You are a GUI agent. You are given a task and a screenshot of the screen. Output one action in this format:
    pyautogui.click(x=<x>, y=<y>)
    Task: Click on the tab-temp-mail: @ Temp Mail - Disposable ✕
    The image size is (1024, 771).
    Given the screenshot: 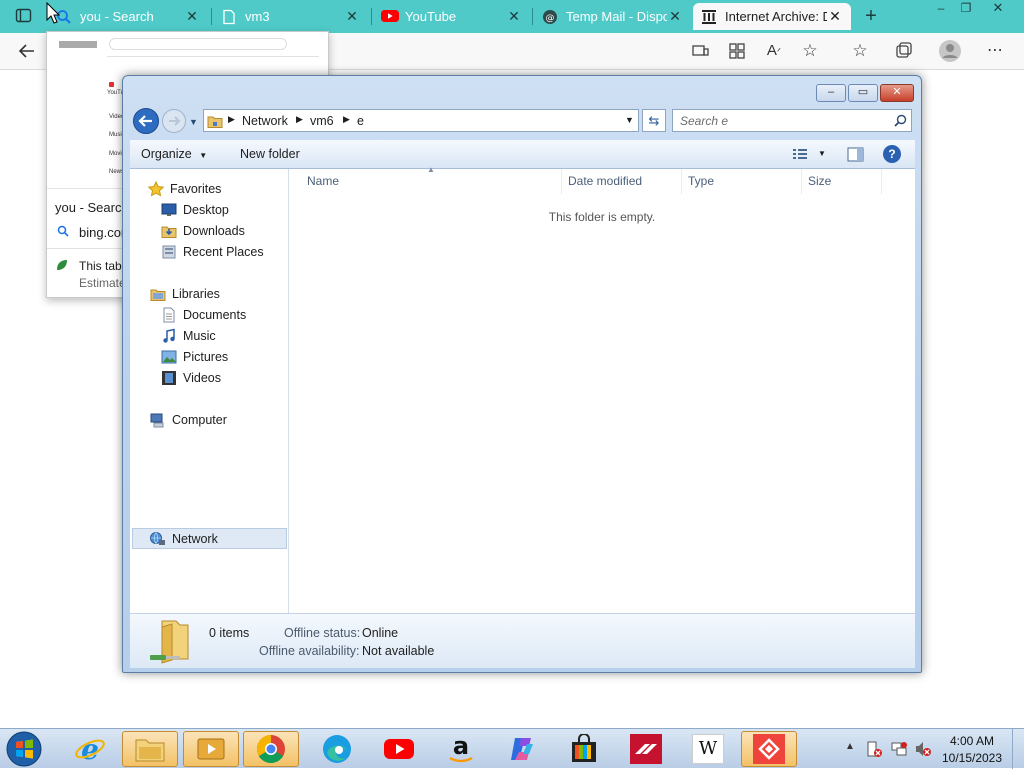 What is the action you would take?
    pyautogui.click(x=612, y=16)
    